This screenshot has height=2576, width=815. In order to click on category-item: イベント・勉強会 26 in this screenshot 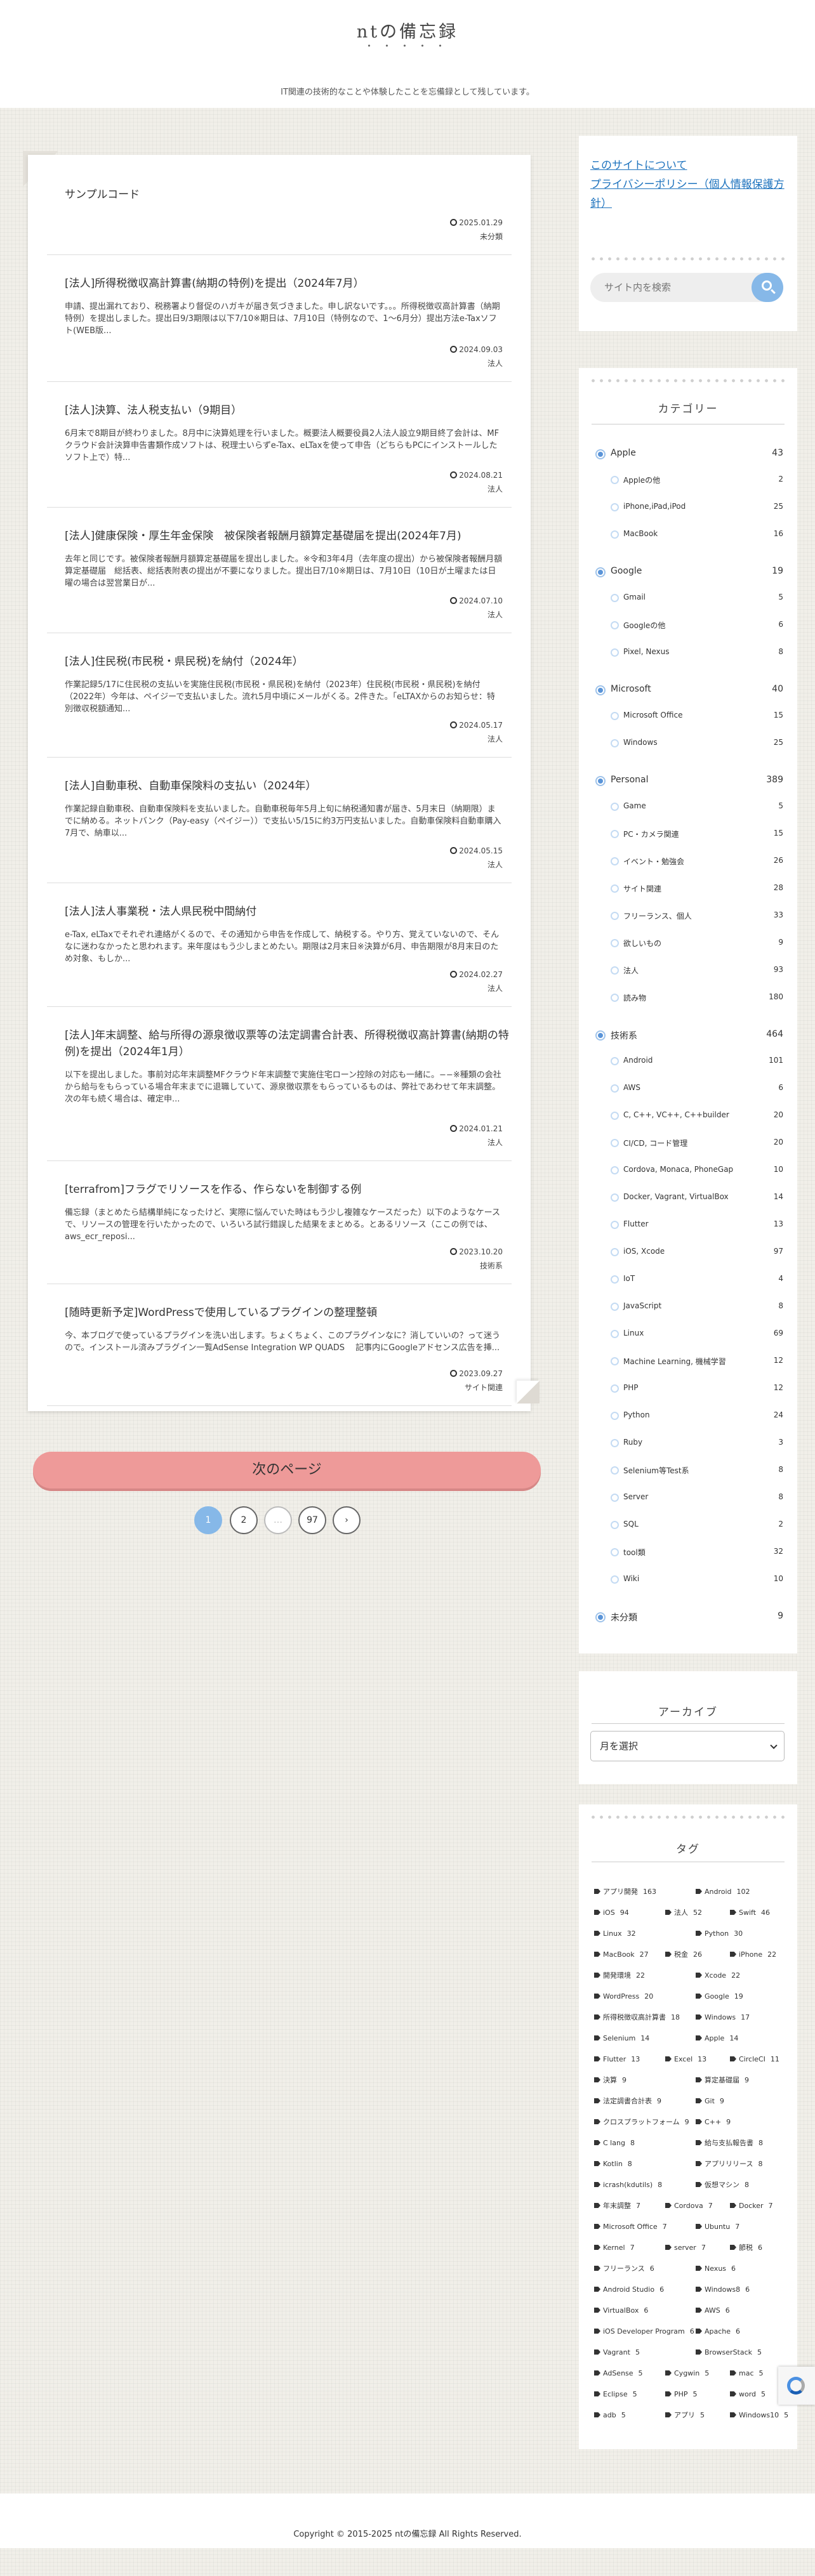, I will do `click(697, 865)`.